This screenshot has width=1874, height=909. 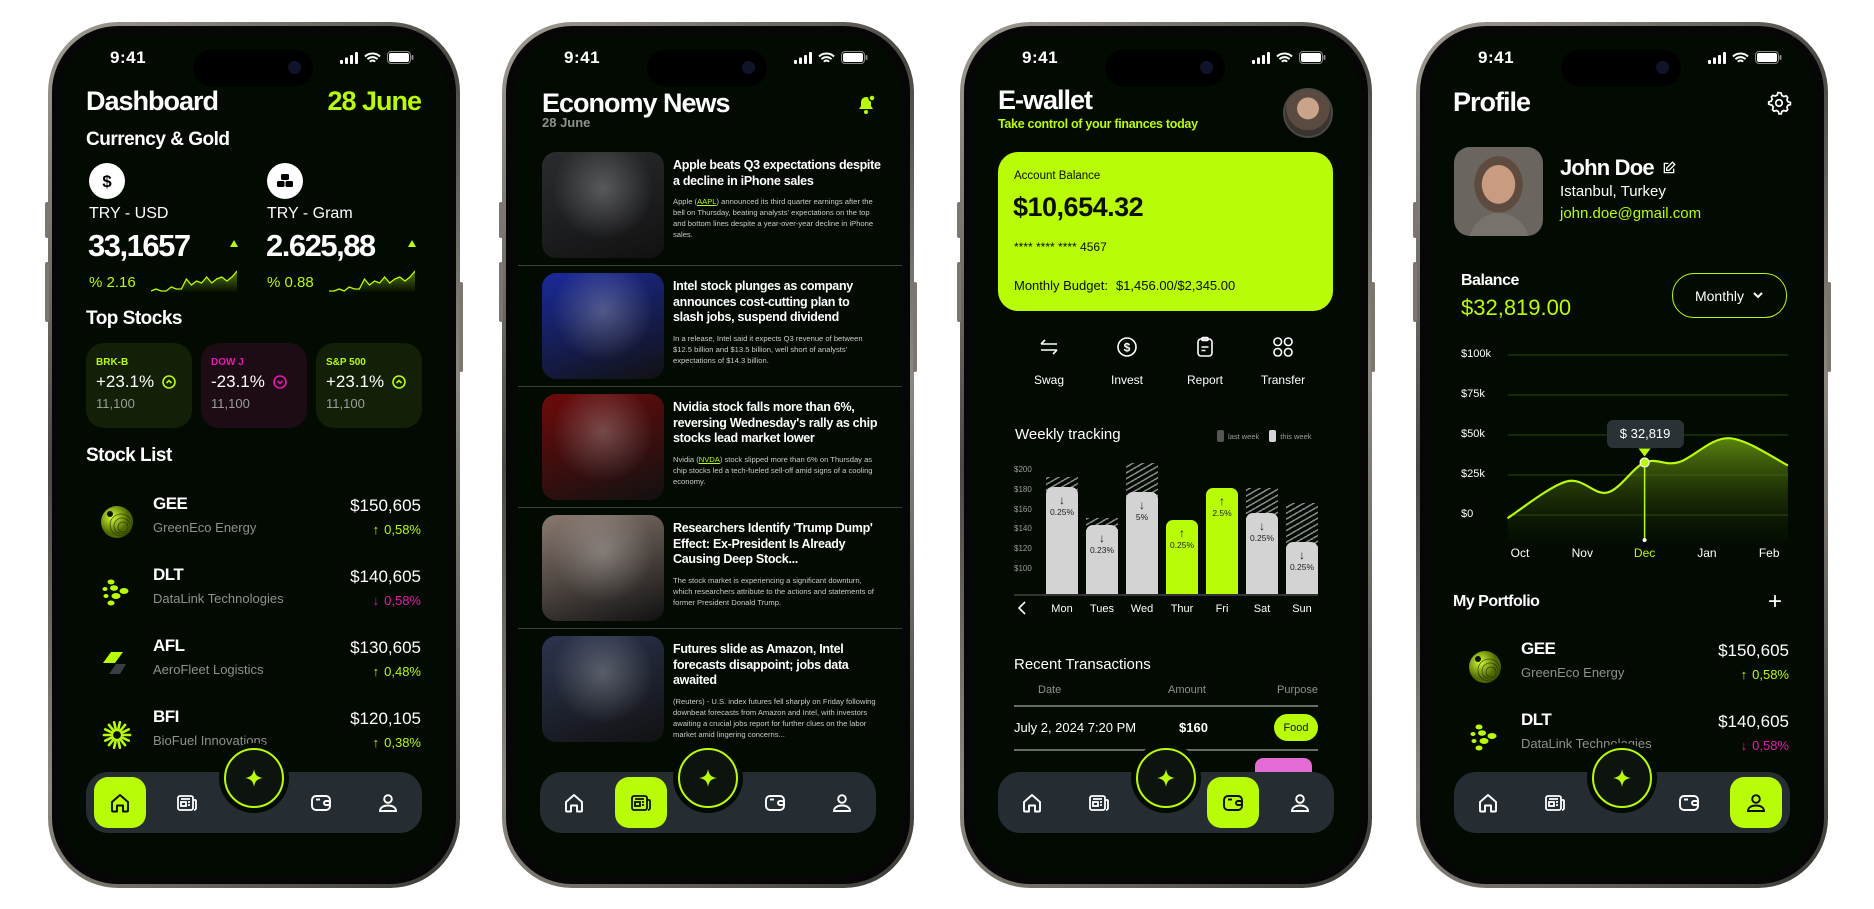 I want to click on legend-swatch-this-week, so click(x=1273, y=436).